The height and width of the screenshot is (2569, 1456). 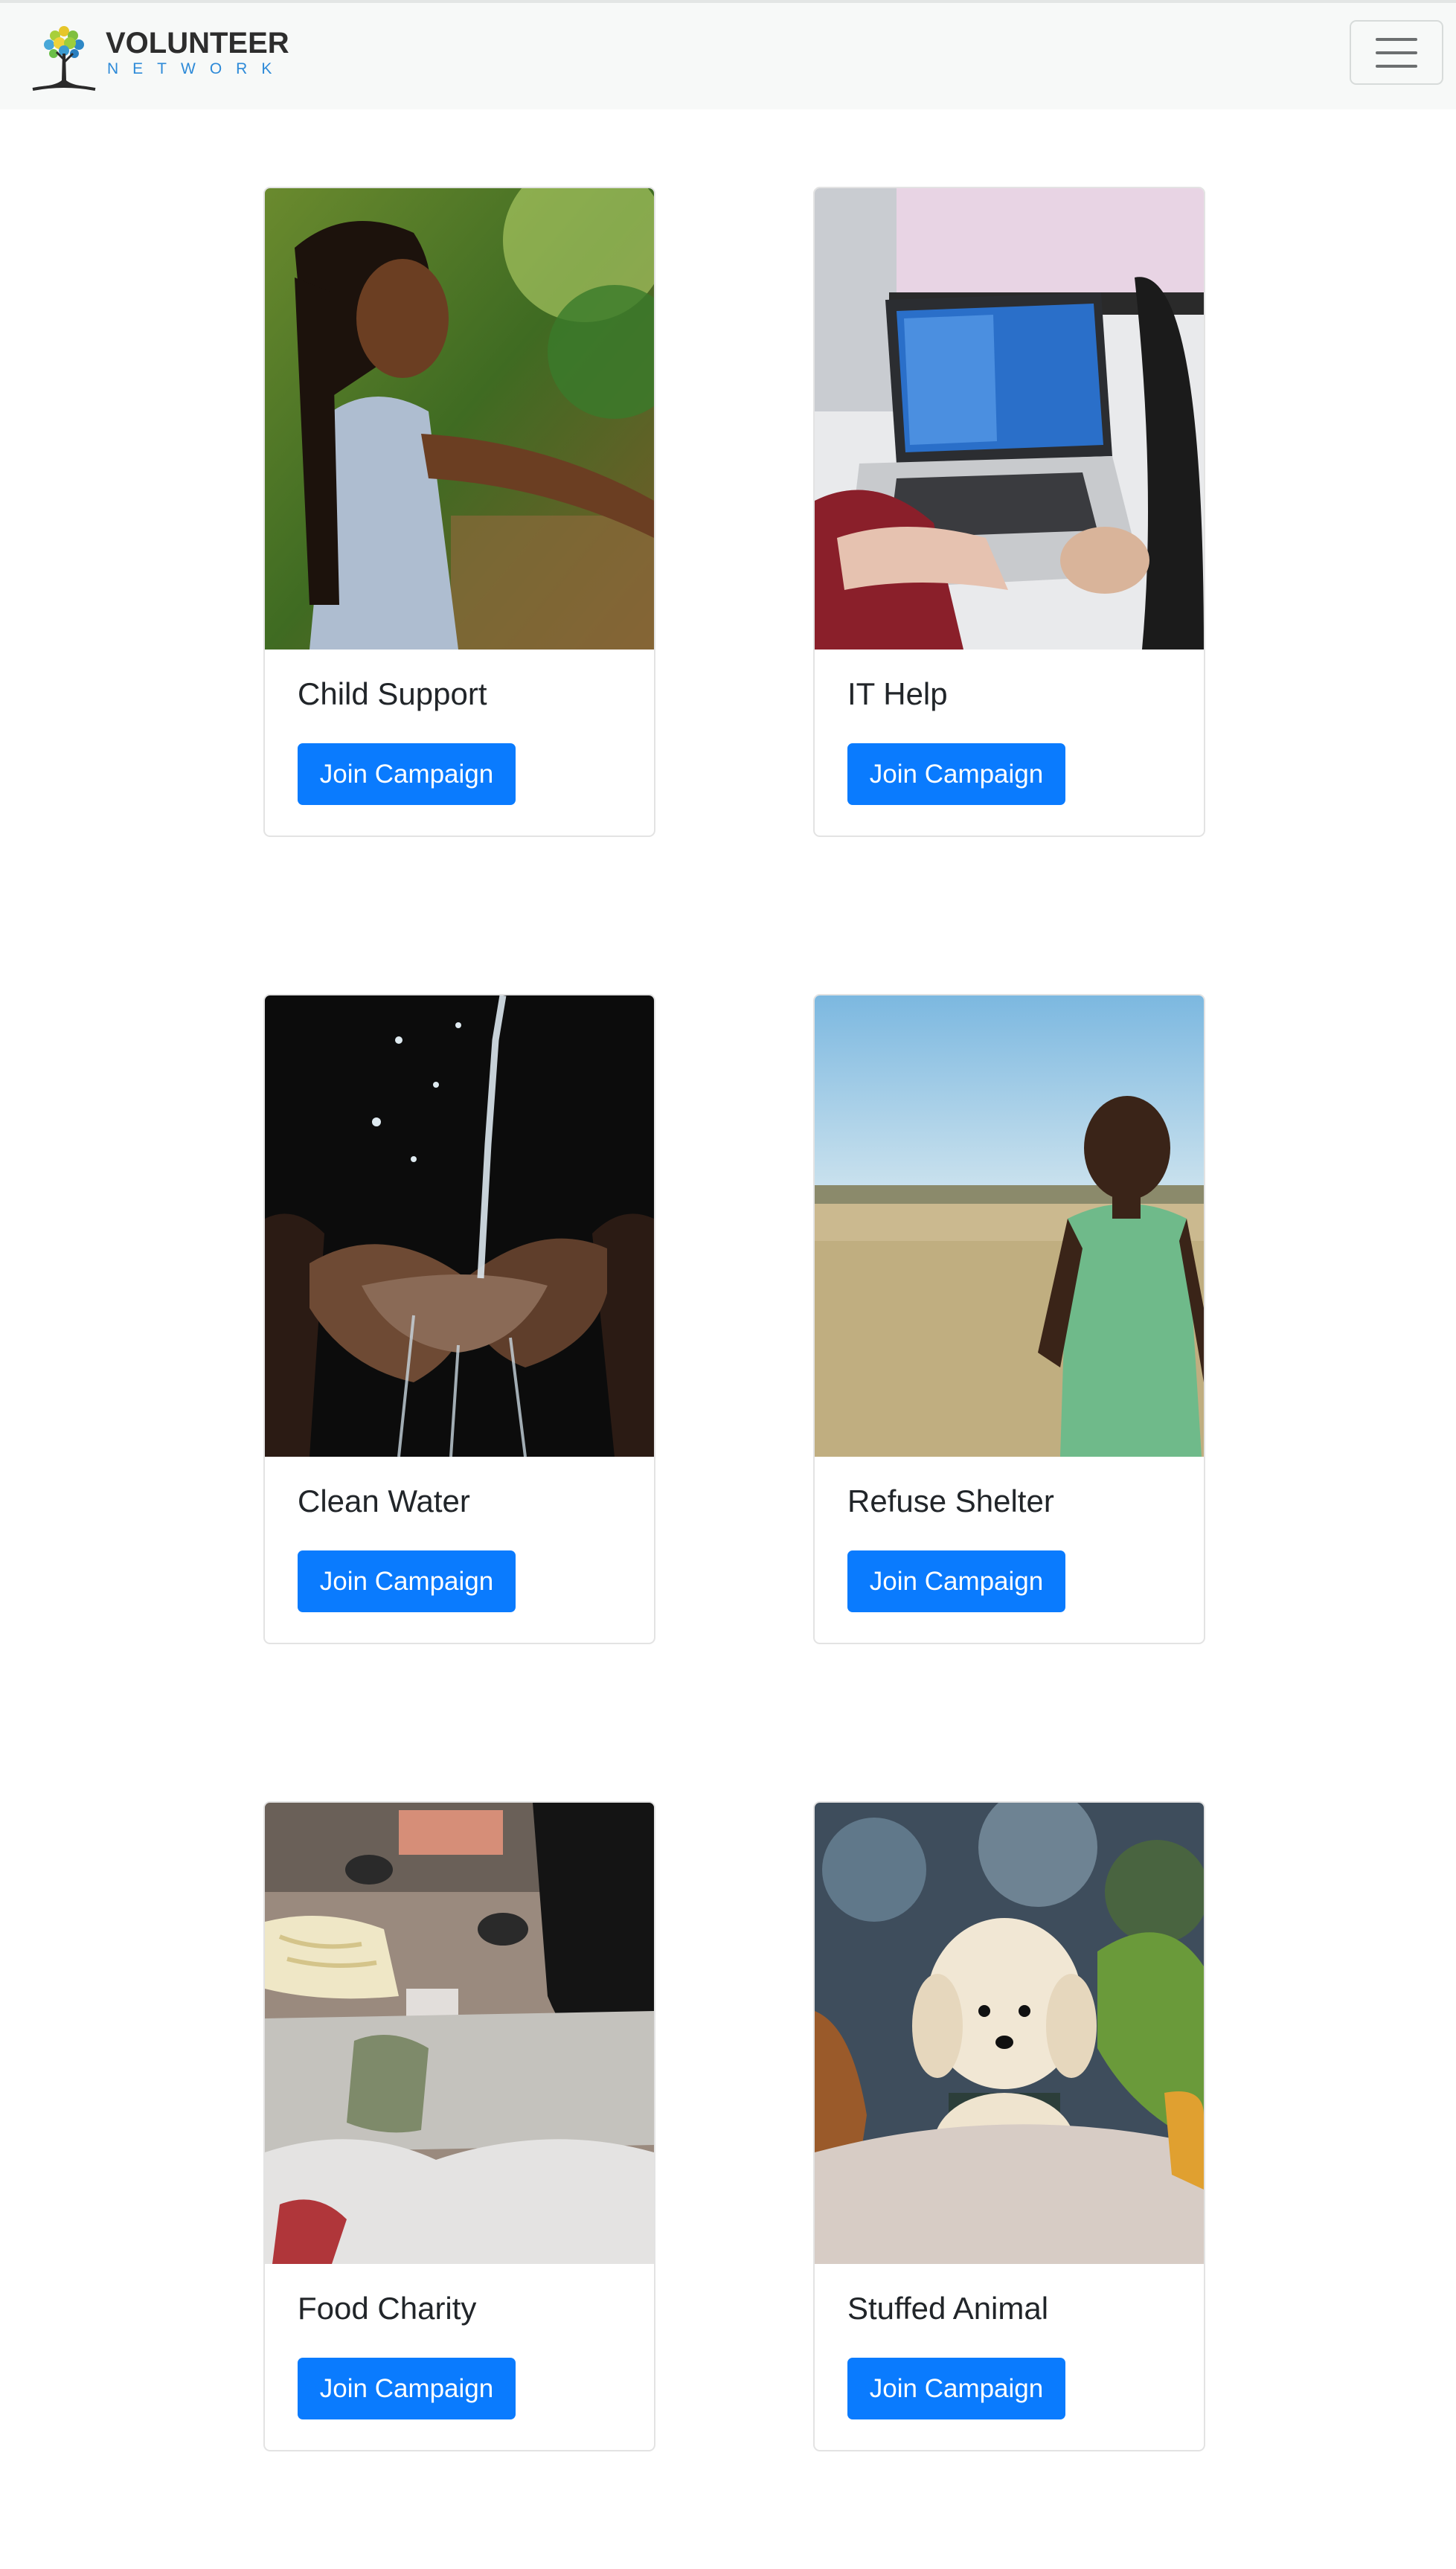 I want to click on campaign-card: Stuffed Animal Join Campaign, so click(x=1009, y=2126).